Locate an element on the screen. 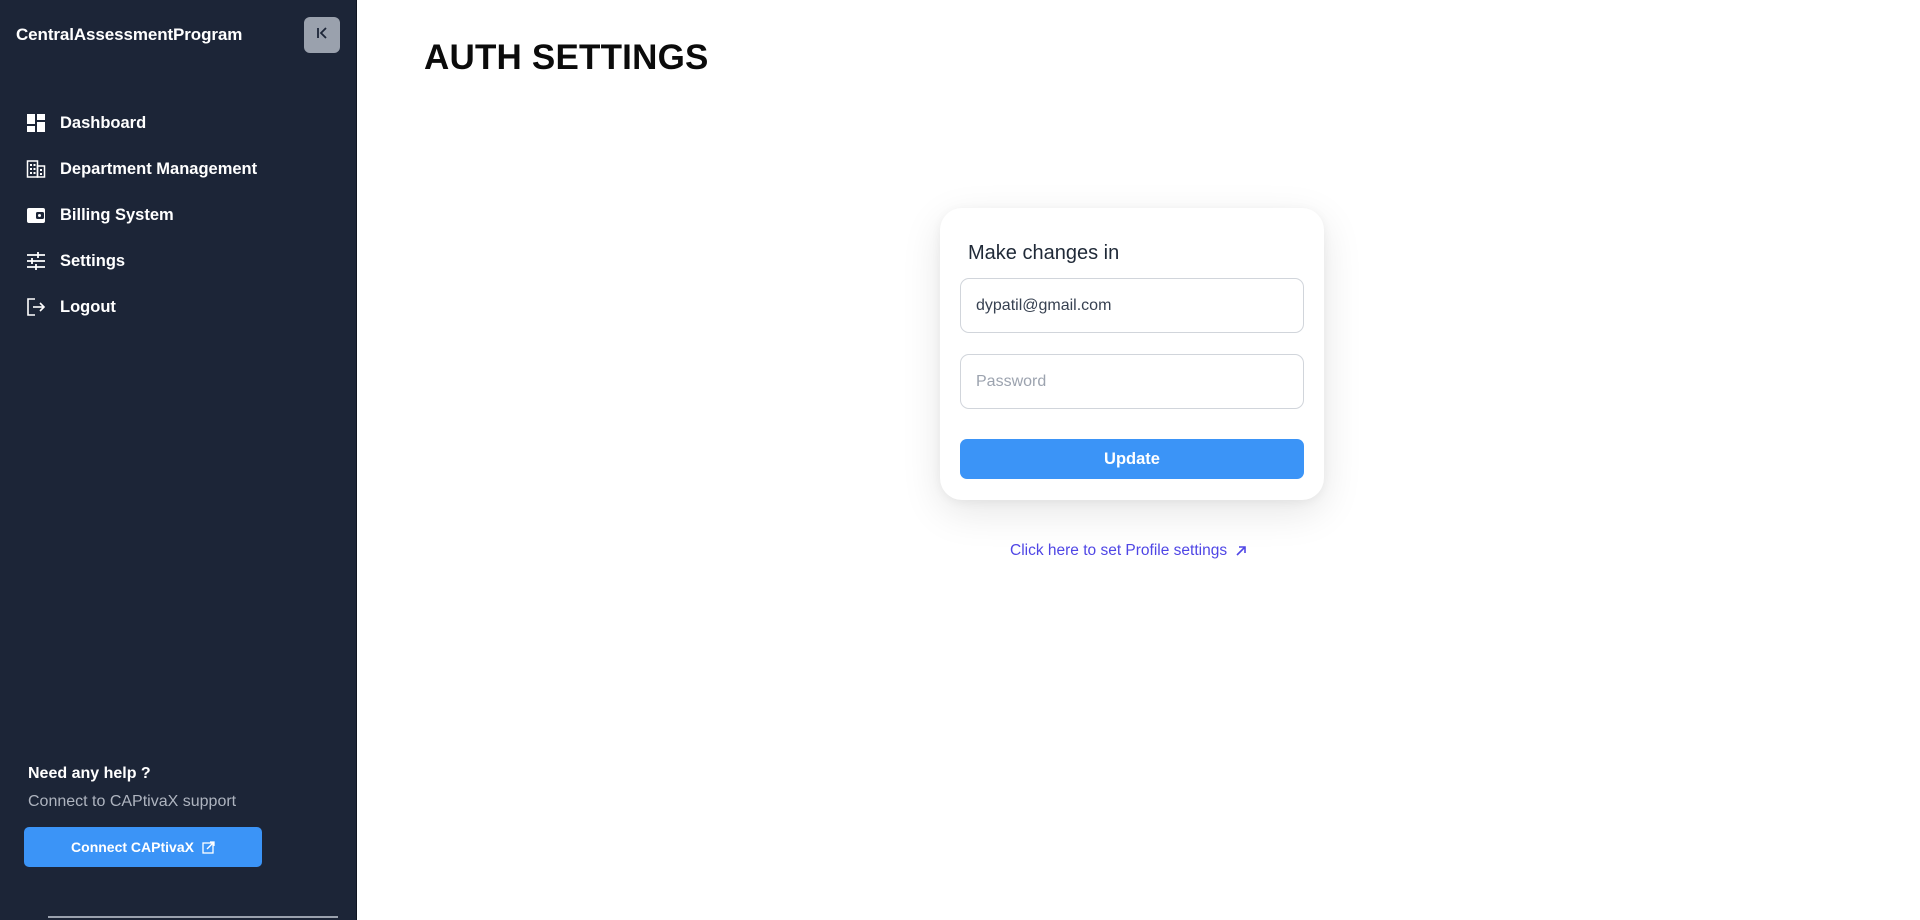 The width and height of the screenshot is (1920, 920). sliders-icon is located at coordinates (36, 261).